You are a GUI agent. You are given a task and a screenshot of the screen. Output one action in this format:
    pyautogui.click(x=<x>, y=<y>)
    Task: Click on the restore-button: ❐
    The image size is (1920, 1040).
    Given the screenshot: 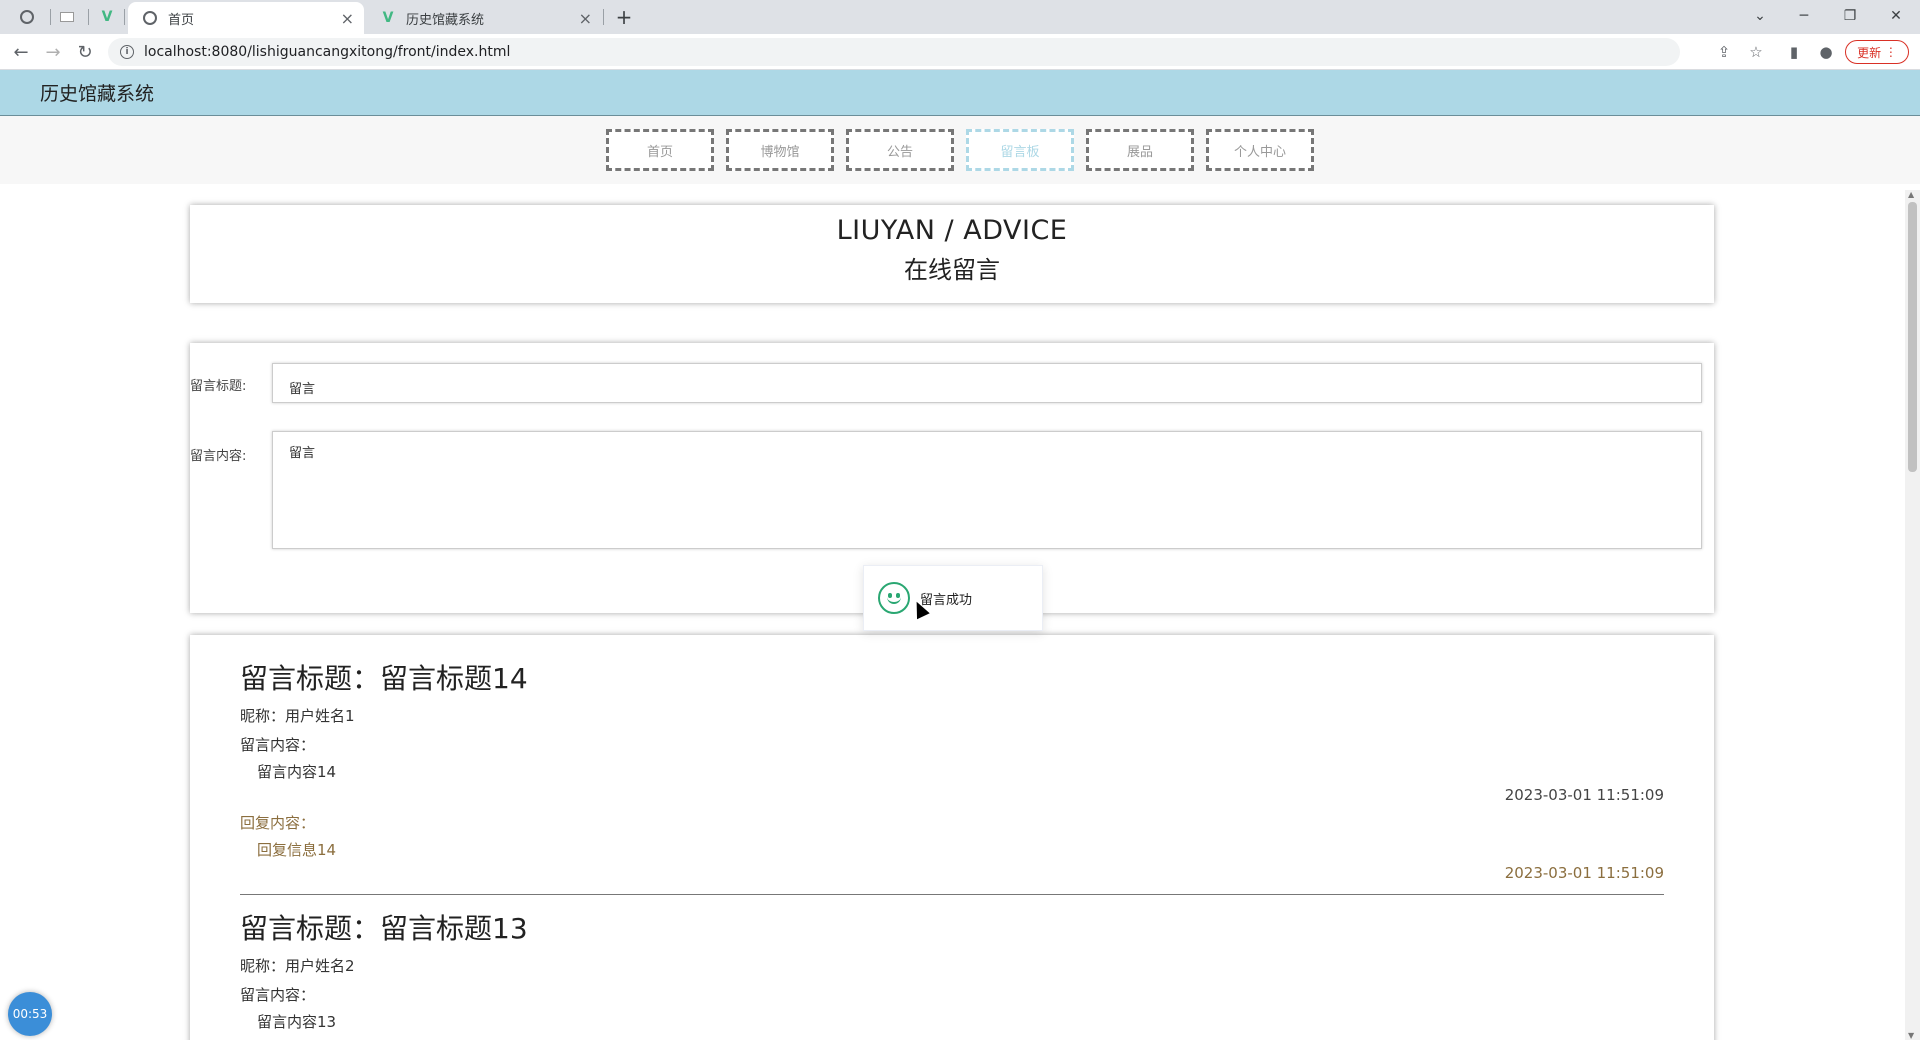 What is the action you would take?
    pyautogui.click(x=1850, y=16)
    